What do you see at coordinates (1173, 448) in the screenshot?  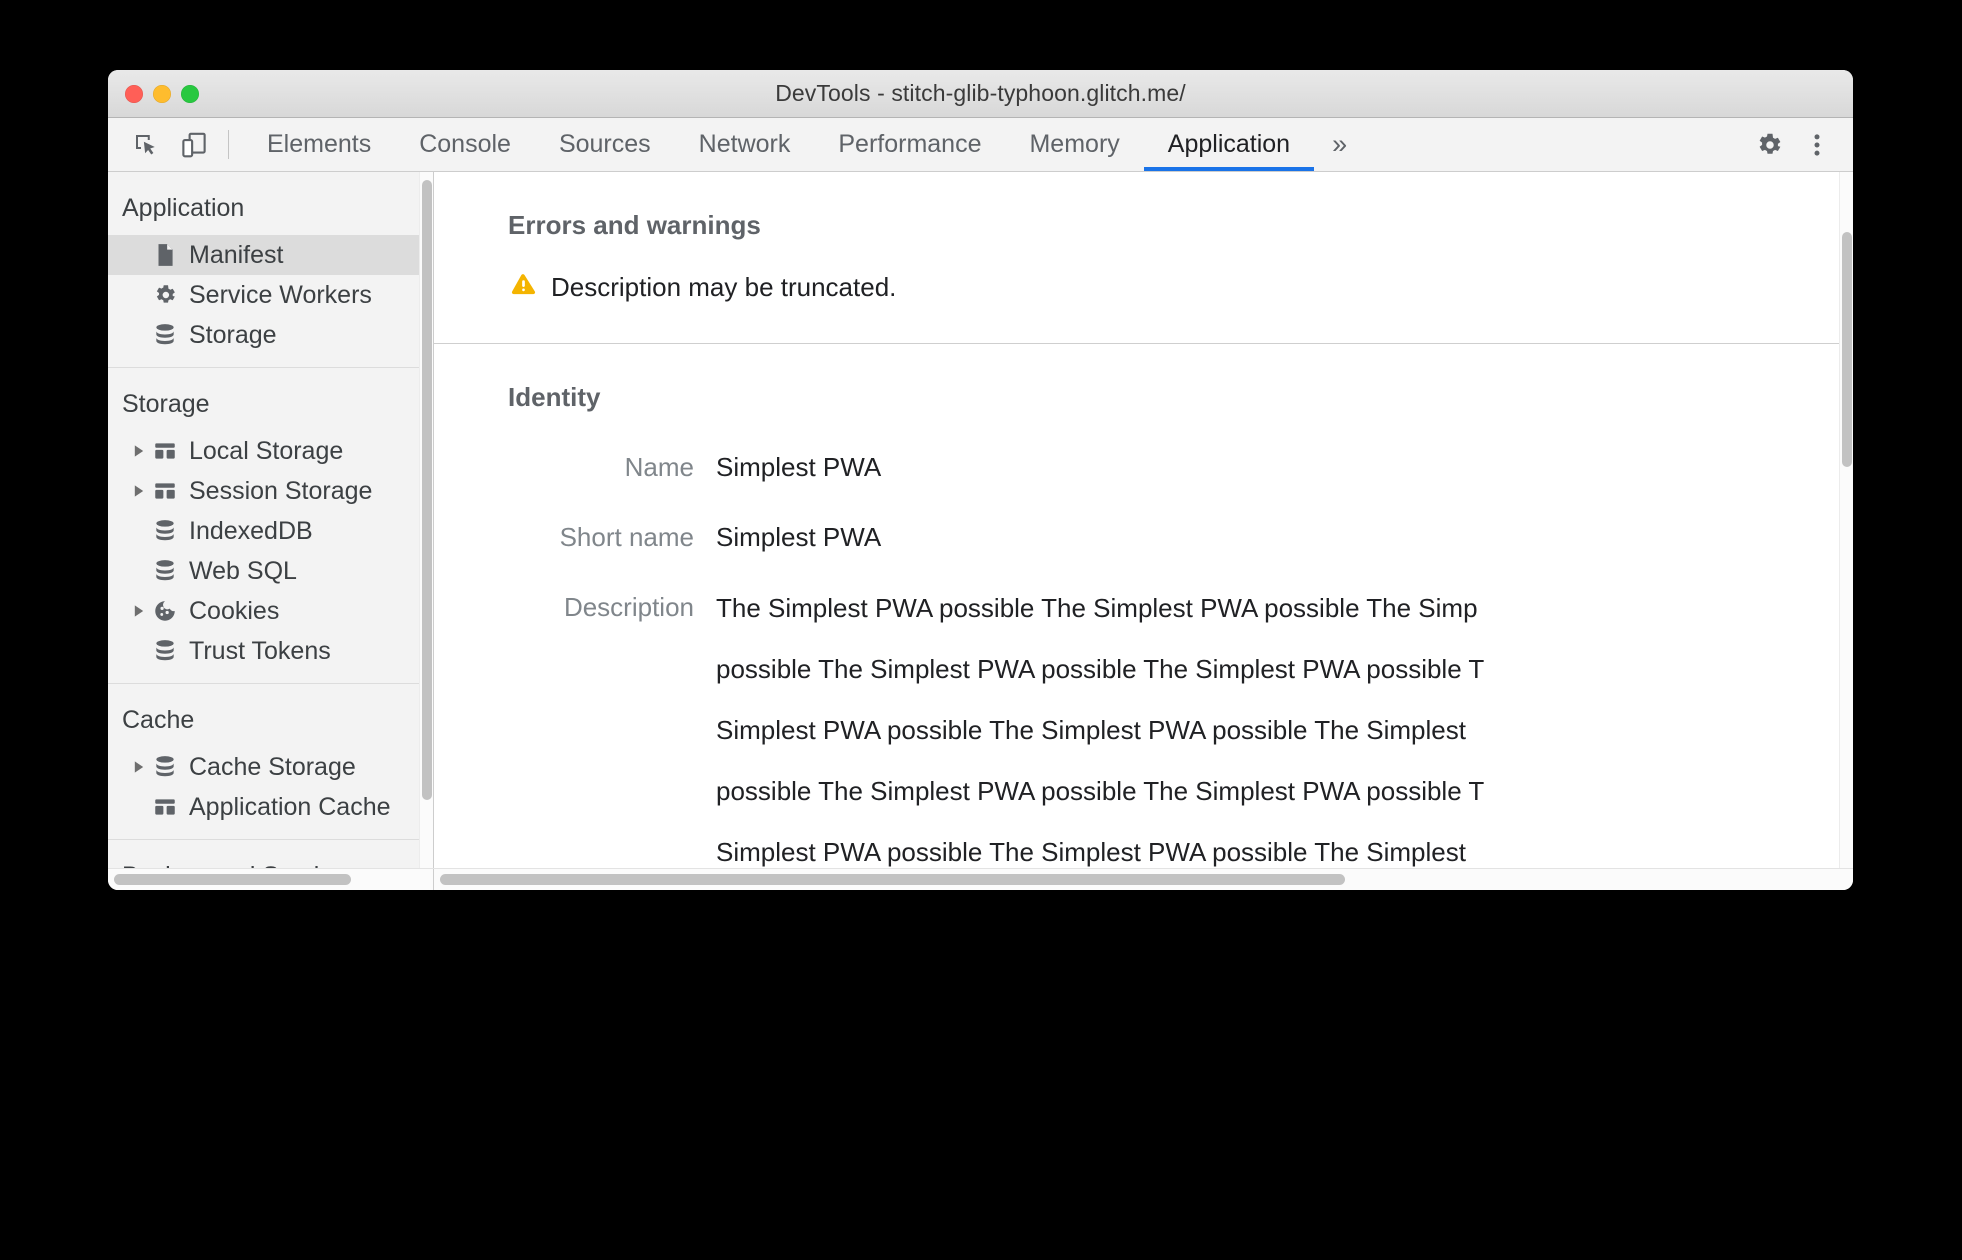 I see `field-name: Name Simplest PWA` at bounding box center [1173, 448].